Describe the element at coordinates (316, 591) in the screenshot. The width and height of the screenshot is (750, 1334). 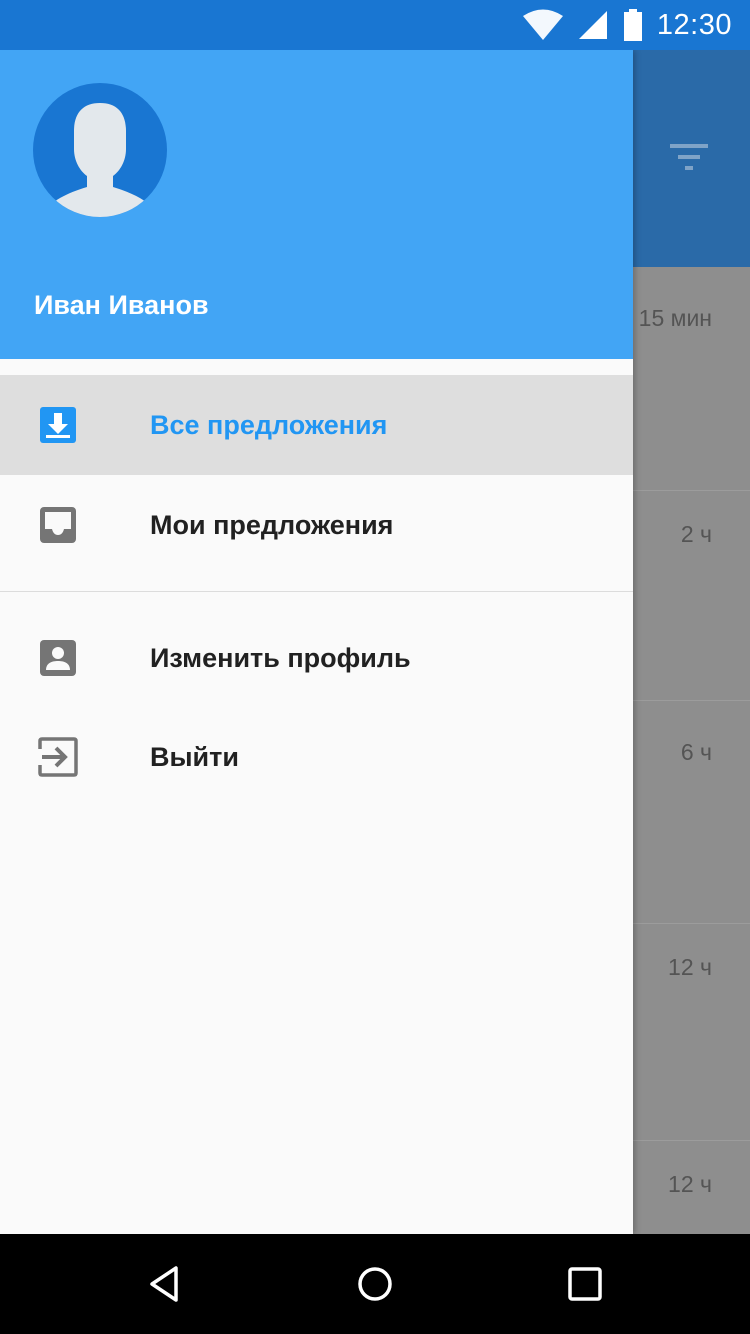
I see `drawer-divider` at that location.